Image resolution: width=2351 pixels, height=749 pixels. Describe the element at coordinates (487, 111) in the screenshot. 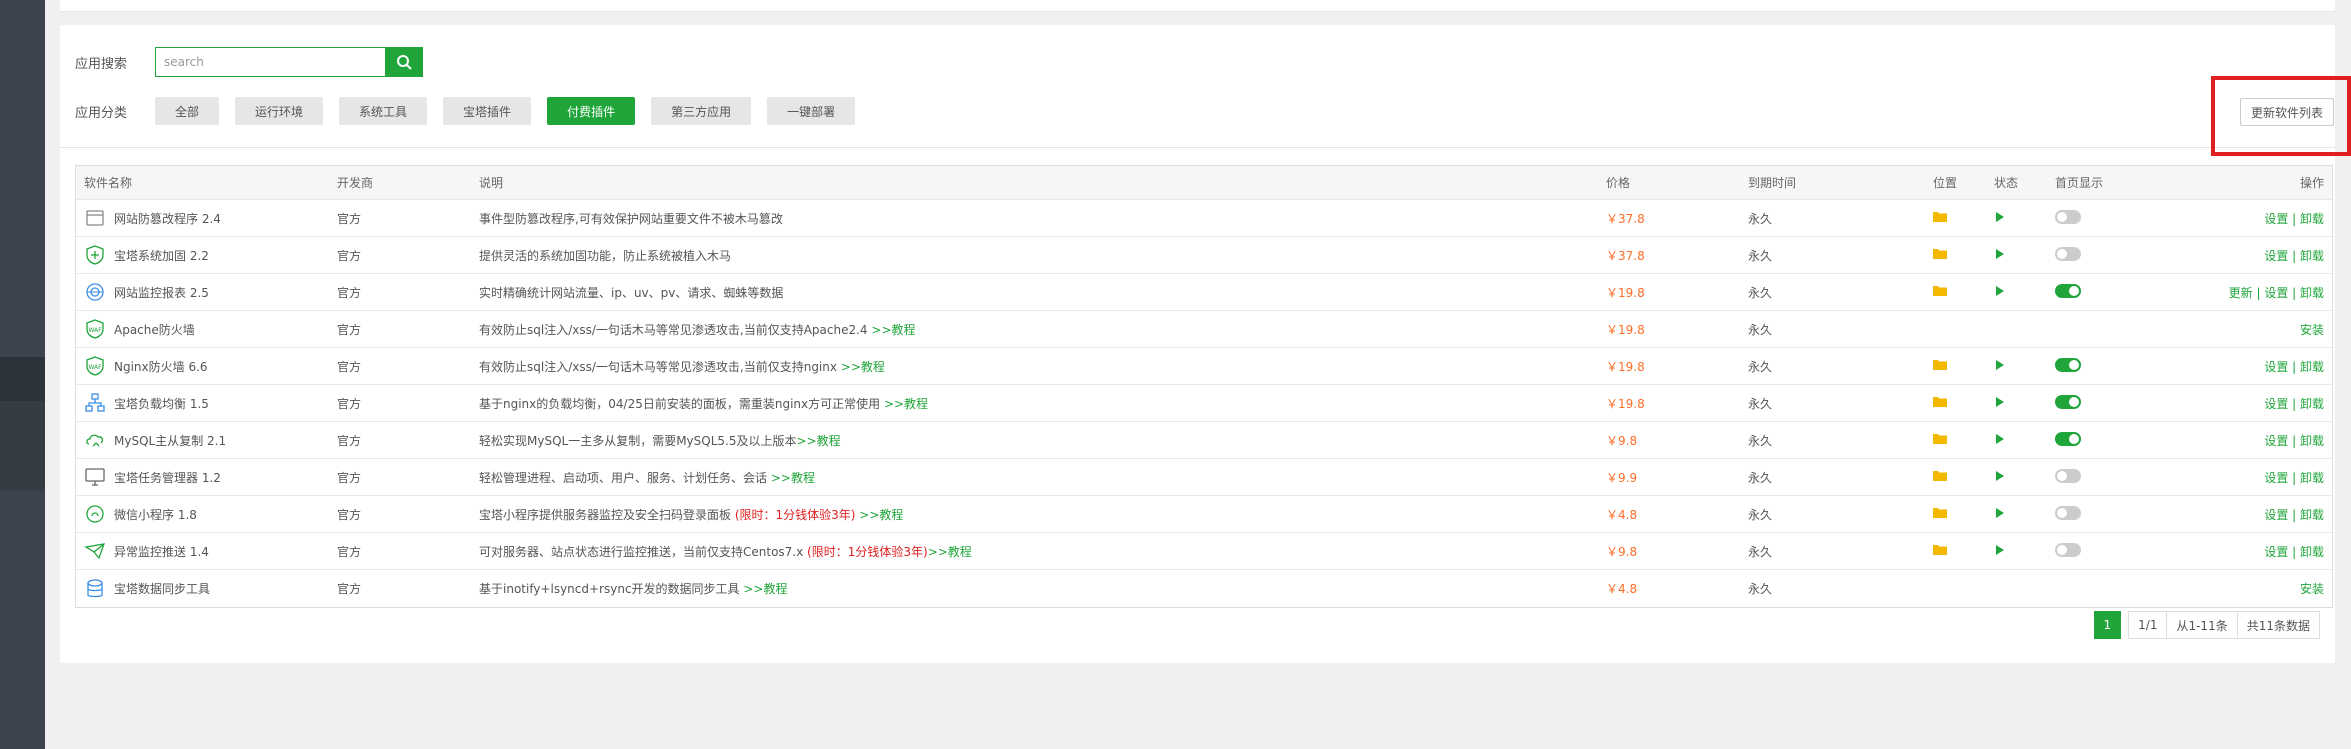

I see `category-bt-plugins: 宝塔插件` at that location.